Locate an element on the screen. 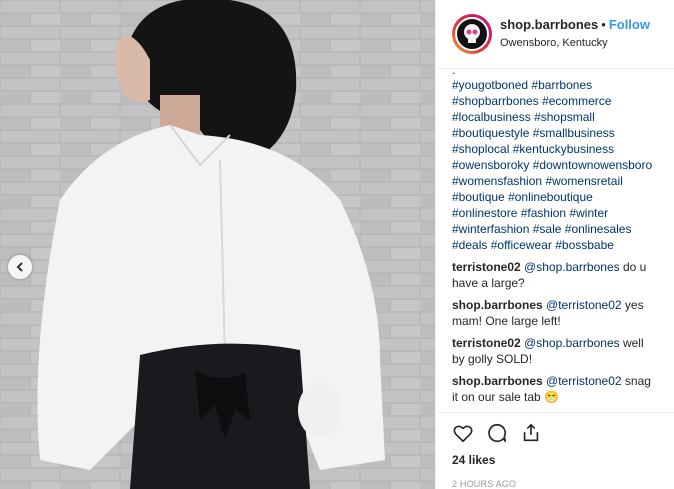 Image resolution: width=674 pixels, height=489 pixels. hashtag-line: #womensfashion #womensretail is located at coordinates (555, 181).